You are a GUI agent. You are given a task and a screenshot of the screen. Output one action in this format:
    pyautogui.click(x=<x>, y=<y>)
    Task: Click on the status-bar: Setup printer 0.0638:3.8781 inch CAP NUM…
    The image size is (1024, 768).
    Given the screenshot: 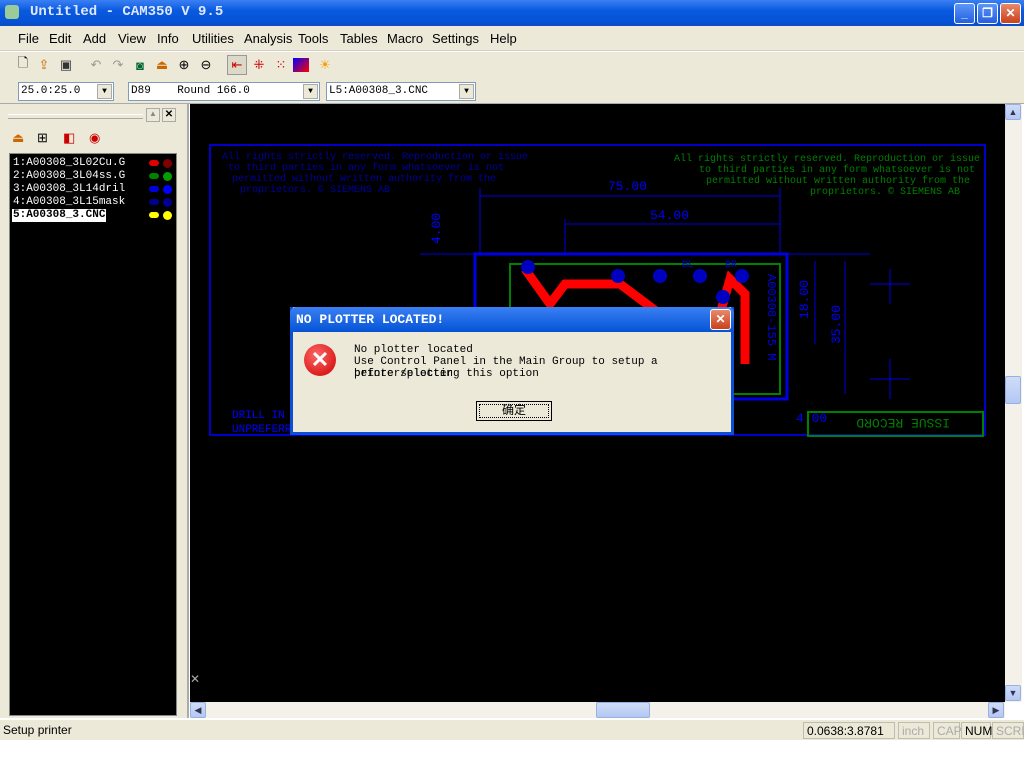 What is the action you would take?
    pyautogui.click(x=512, y=730)
    